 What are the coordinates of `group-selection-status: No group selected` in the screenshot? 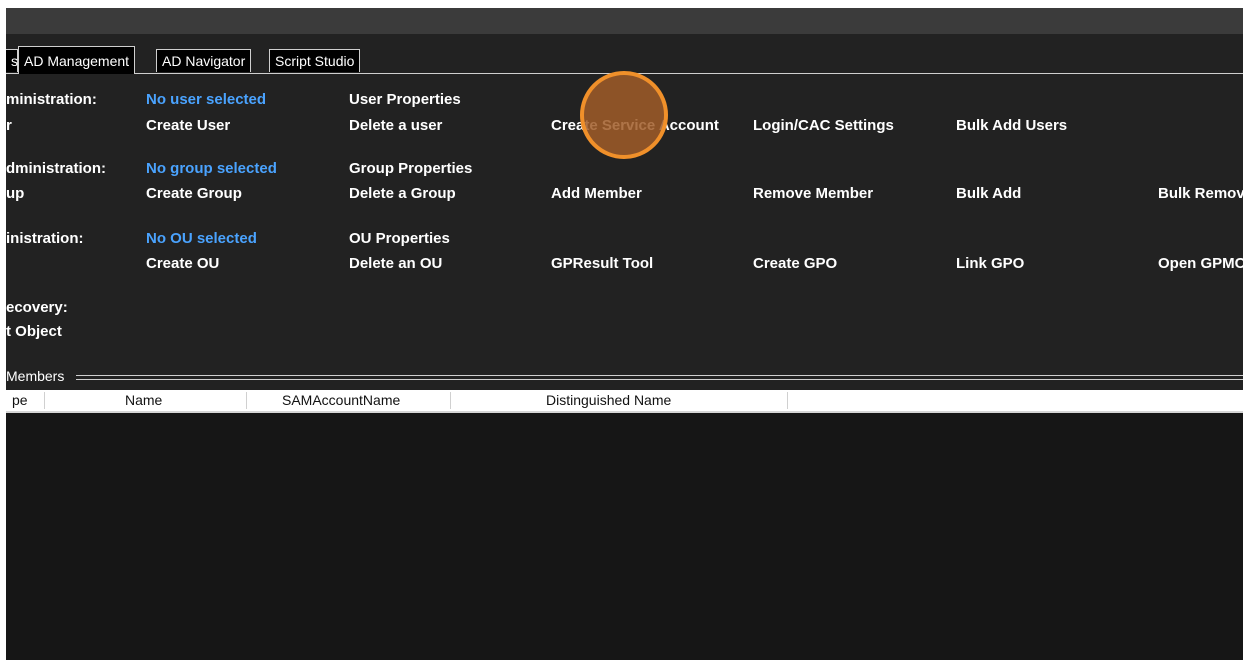 It's located at (211, 168).